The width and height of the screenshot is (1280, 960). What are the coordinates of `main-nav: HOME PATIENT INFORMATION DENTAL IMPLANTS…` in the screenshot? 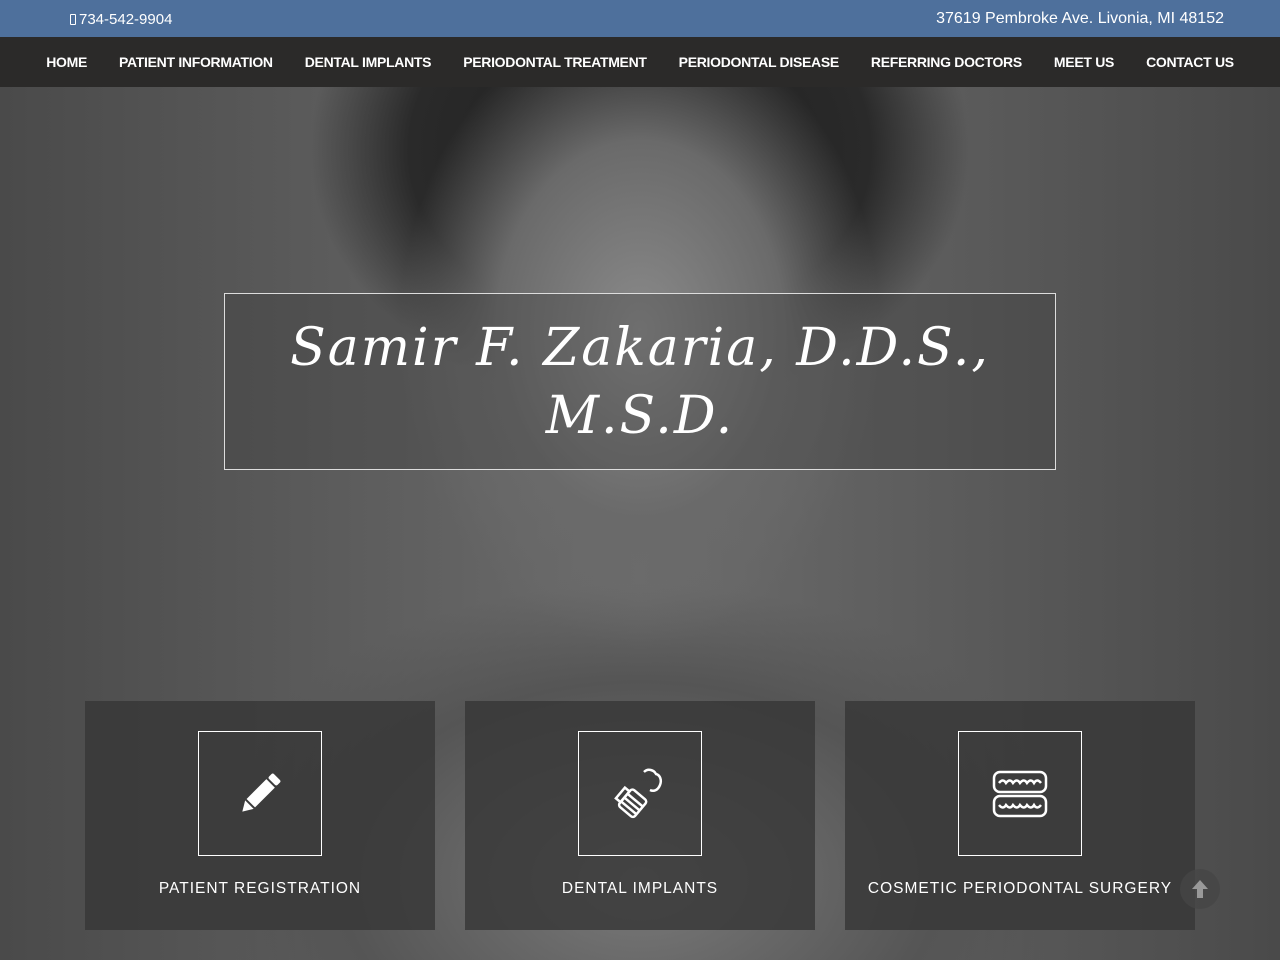 It's located at (640, 62).